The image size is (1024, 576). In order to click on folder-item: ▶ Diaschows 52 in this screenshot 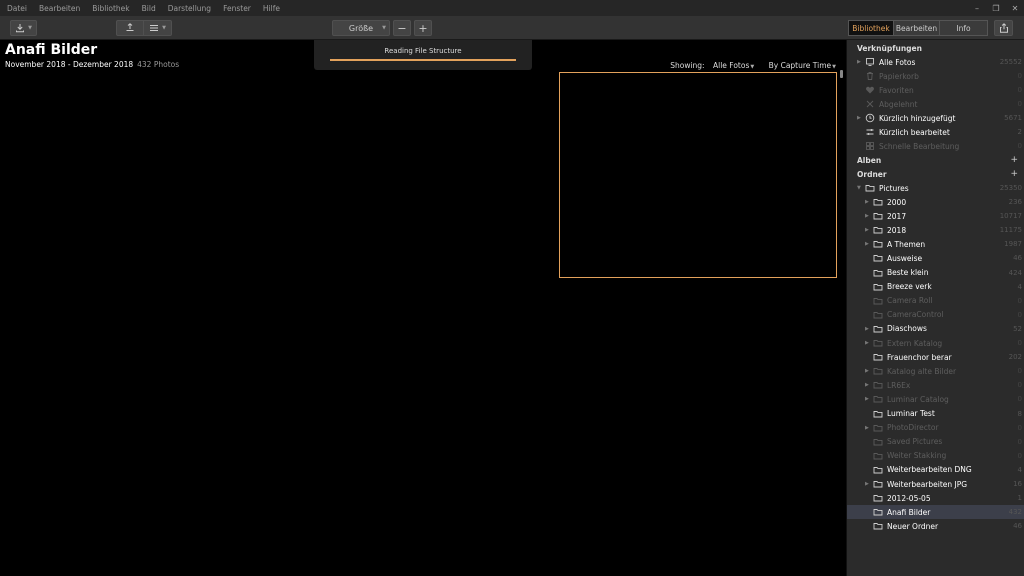, I will do `click(935, 329)`.